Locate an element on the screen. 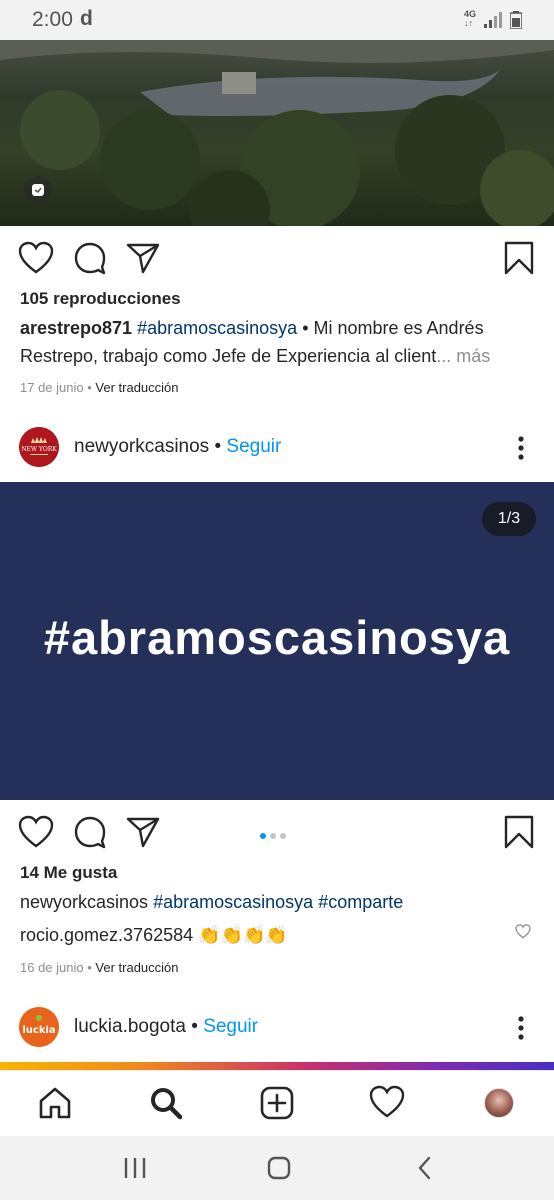 The height and width of the screenshot is (1200, 554). username: newyorkcasinos is located at coordinates (141, 446).